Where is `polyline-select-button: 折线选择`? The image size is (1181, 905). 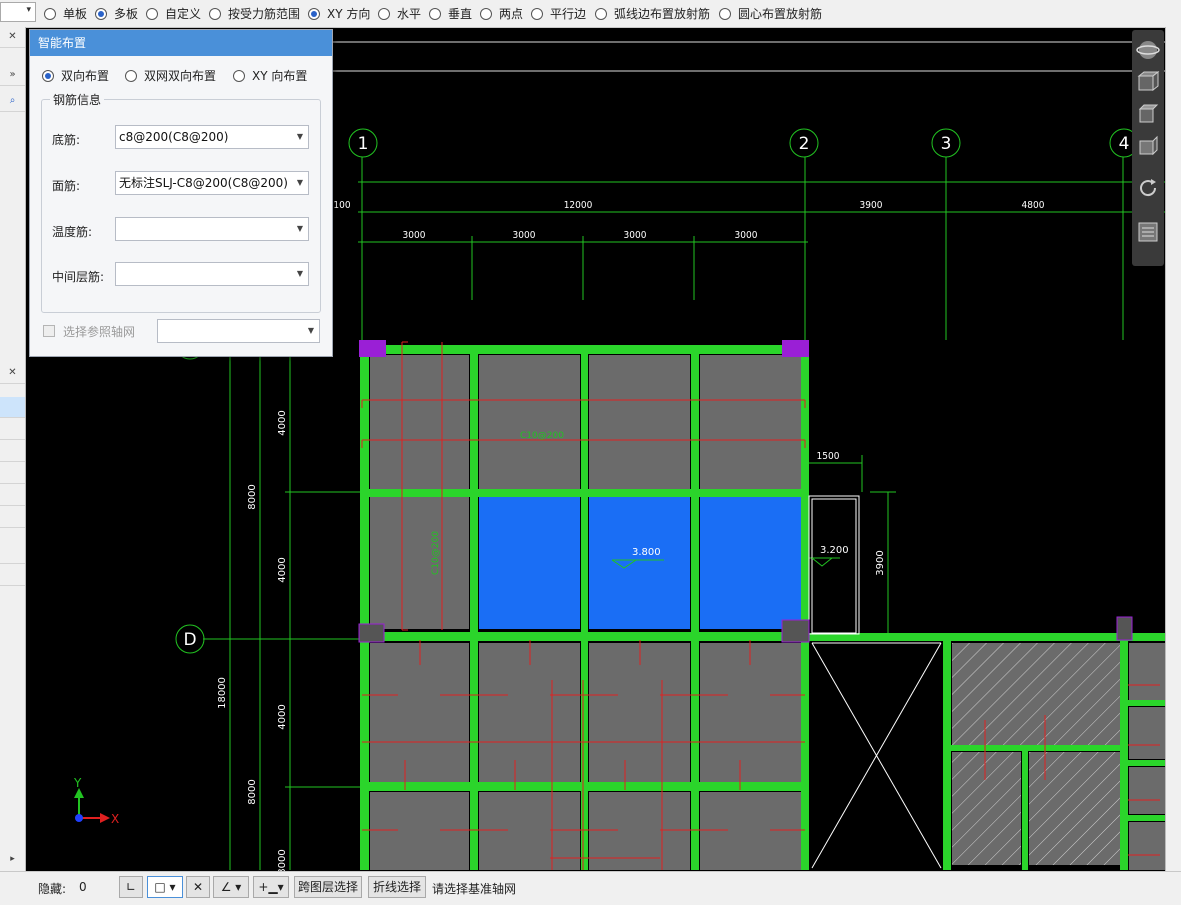
polyline-select-button: 折线选择 is located at coordinates (397, 887).